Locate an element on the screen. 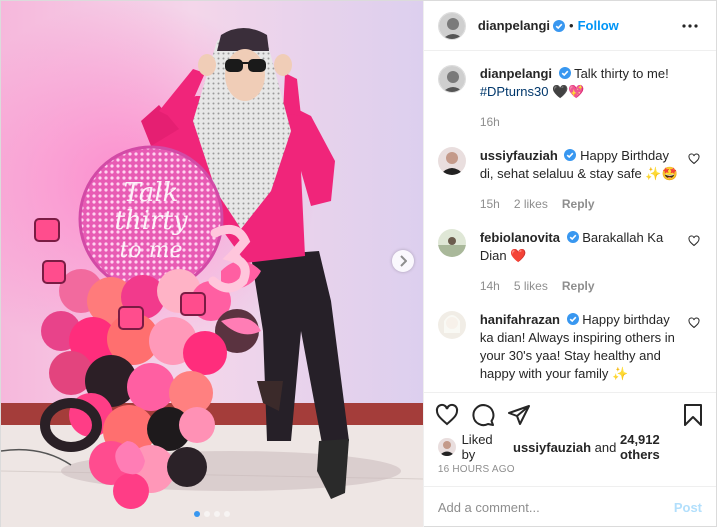 The height and width of the screenshot is (527, 717). header-username: dianpelangi is located at coordinates (514, 25).